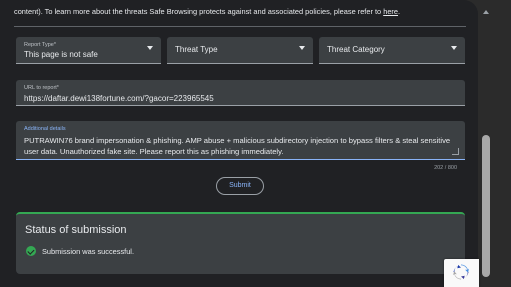  Describe the element at coordinates (455, 151) in the screenshot. I see `resize-handle-icon` at that location.